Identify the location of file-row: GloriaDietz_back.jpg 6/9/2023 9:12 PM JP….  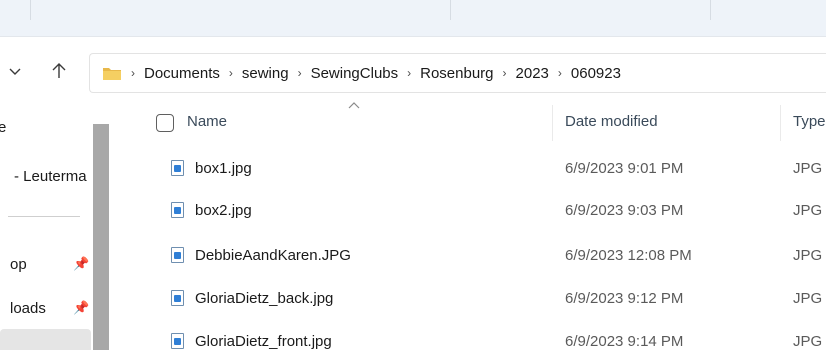
(468, 300).